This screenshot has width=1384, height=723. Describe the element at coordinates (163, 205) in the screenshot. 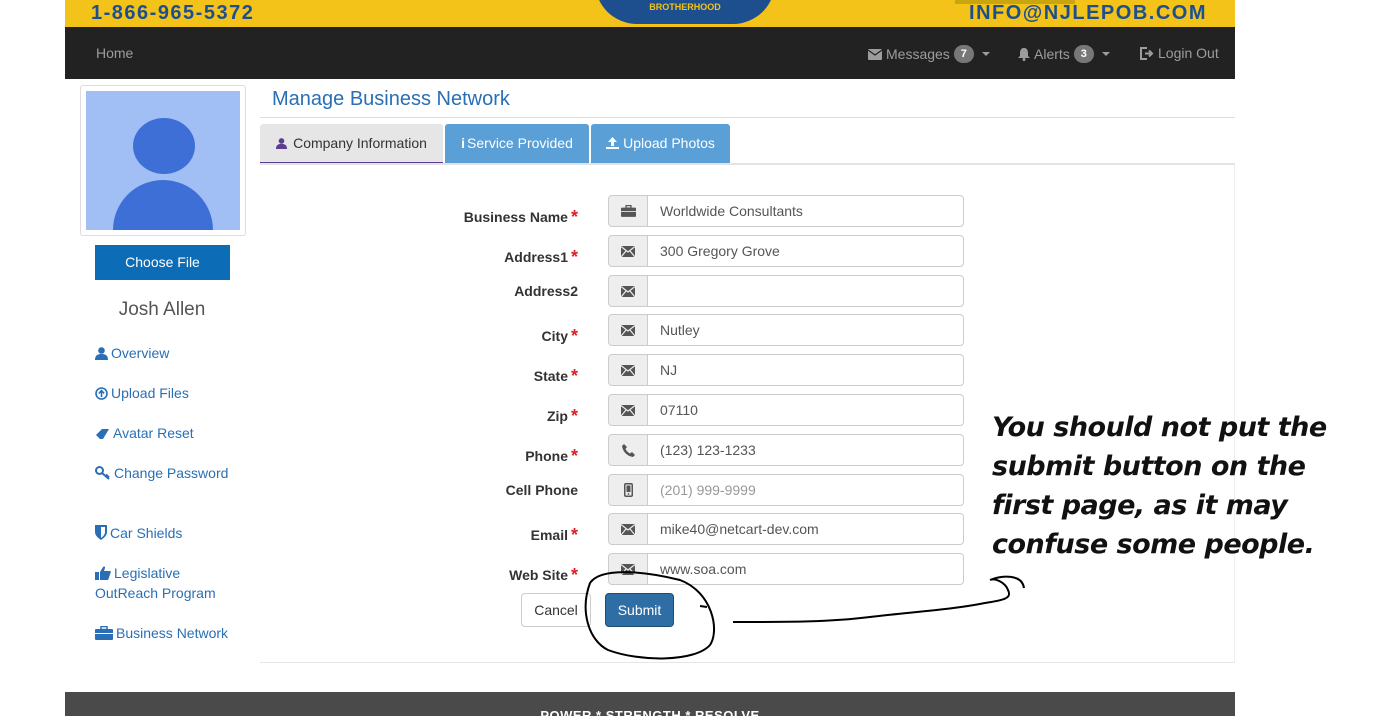

I see `avatar-body-shape` at that location.